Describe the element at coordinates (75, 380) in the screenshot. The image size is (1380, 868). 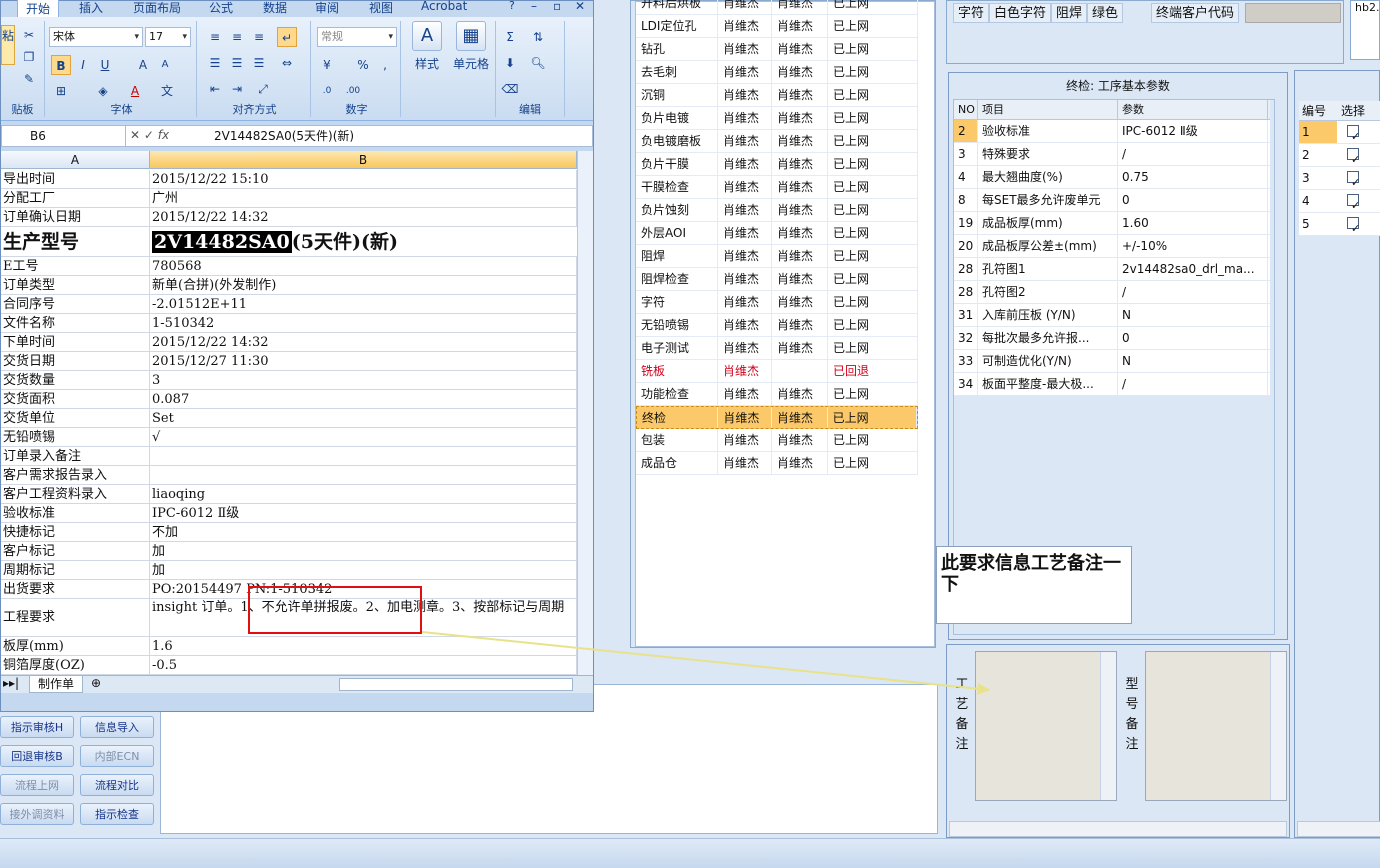
I see `cell-field-label: 交货数量` at that location.